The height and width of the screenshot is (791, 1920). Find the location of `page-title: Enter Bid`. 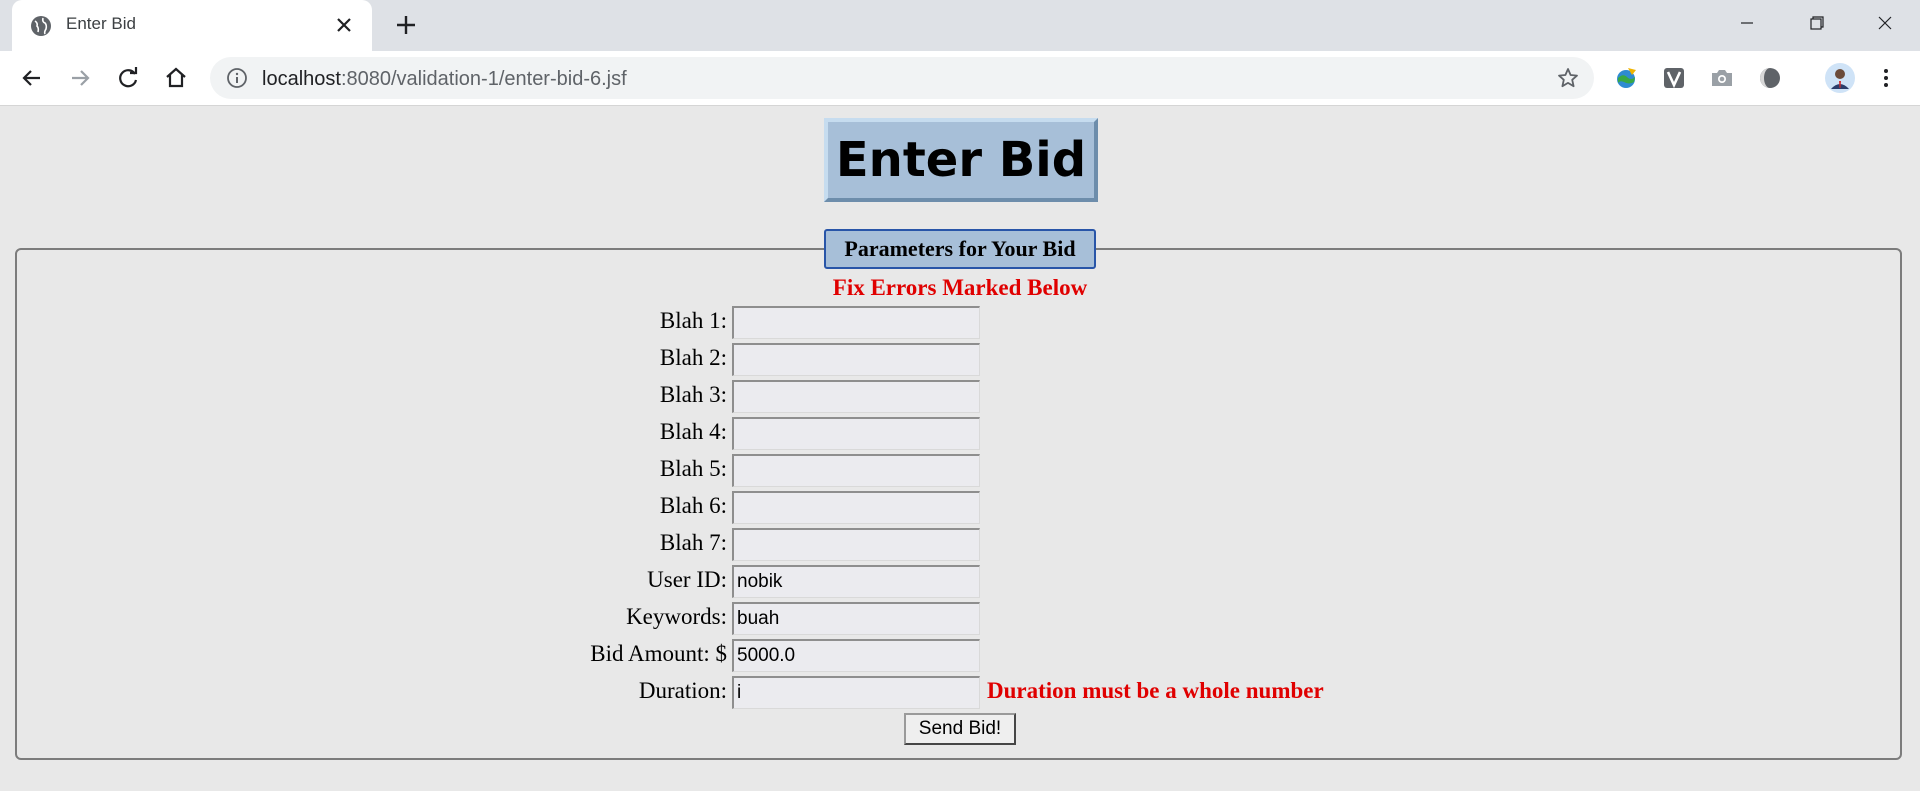

page-title: Enter Bid is located at coordinates (961, 160).